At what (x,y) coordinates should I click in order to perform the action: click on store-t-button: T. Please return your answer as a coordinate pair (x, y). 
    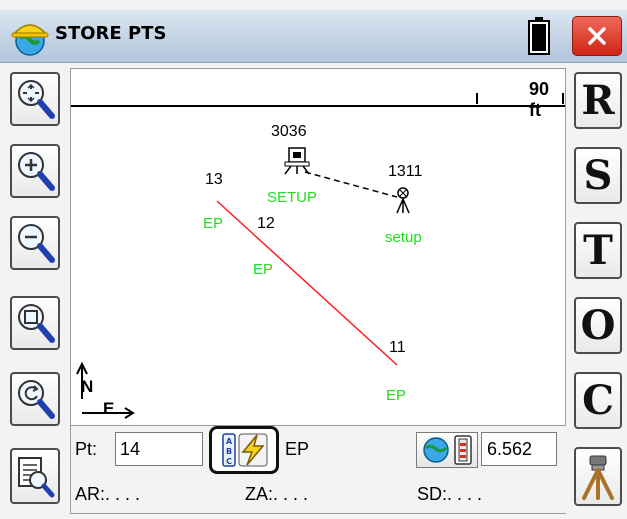
    Looking at the image, I should click on (598, 250).